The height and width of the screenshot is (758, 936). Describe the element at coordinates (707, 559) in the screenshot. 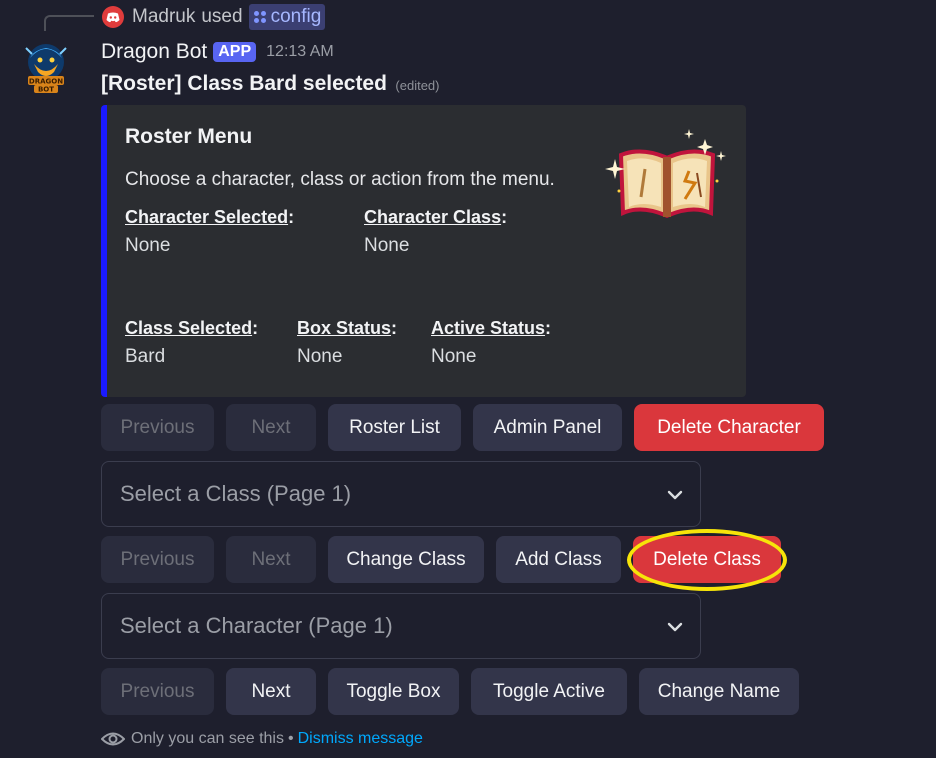

I see `delete-class-button: Delete Class` at that location.